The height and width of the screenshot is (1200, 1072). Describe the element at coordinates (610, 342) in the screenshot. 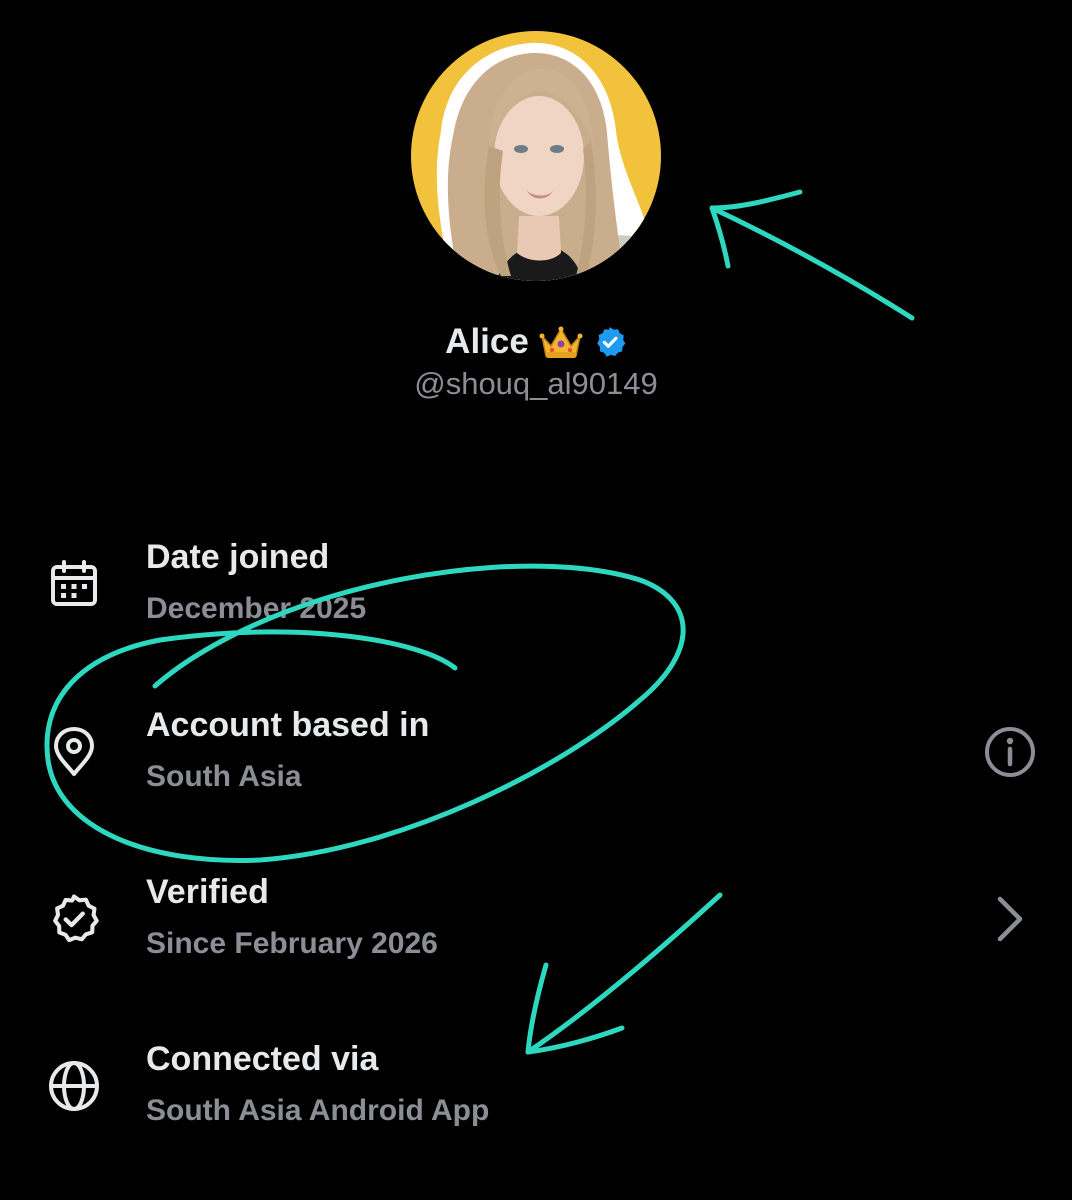

I see `verified-check-icon` at that location.